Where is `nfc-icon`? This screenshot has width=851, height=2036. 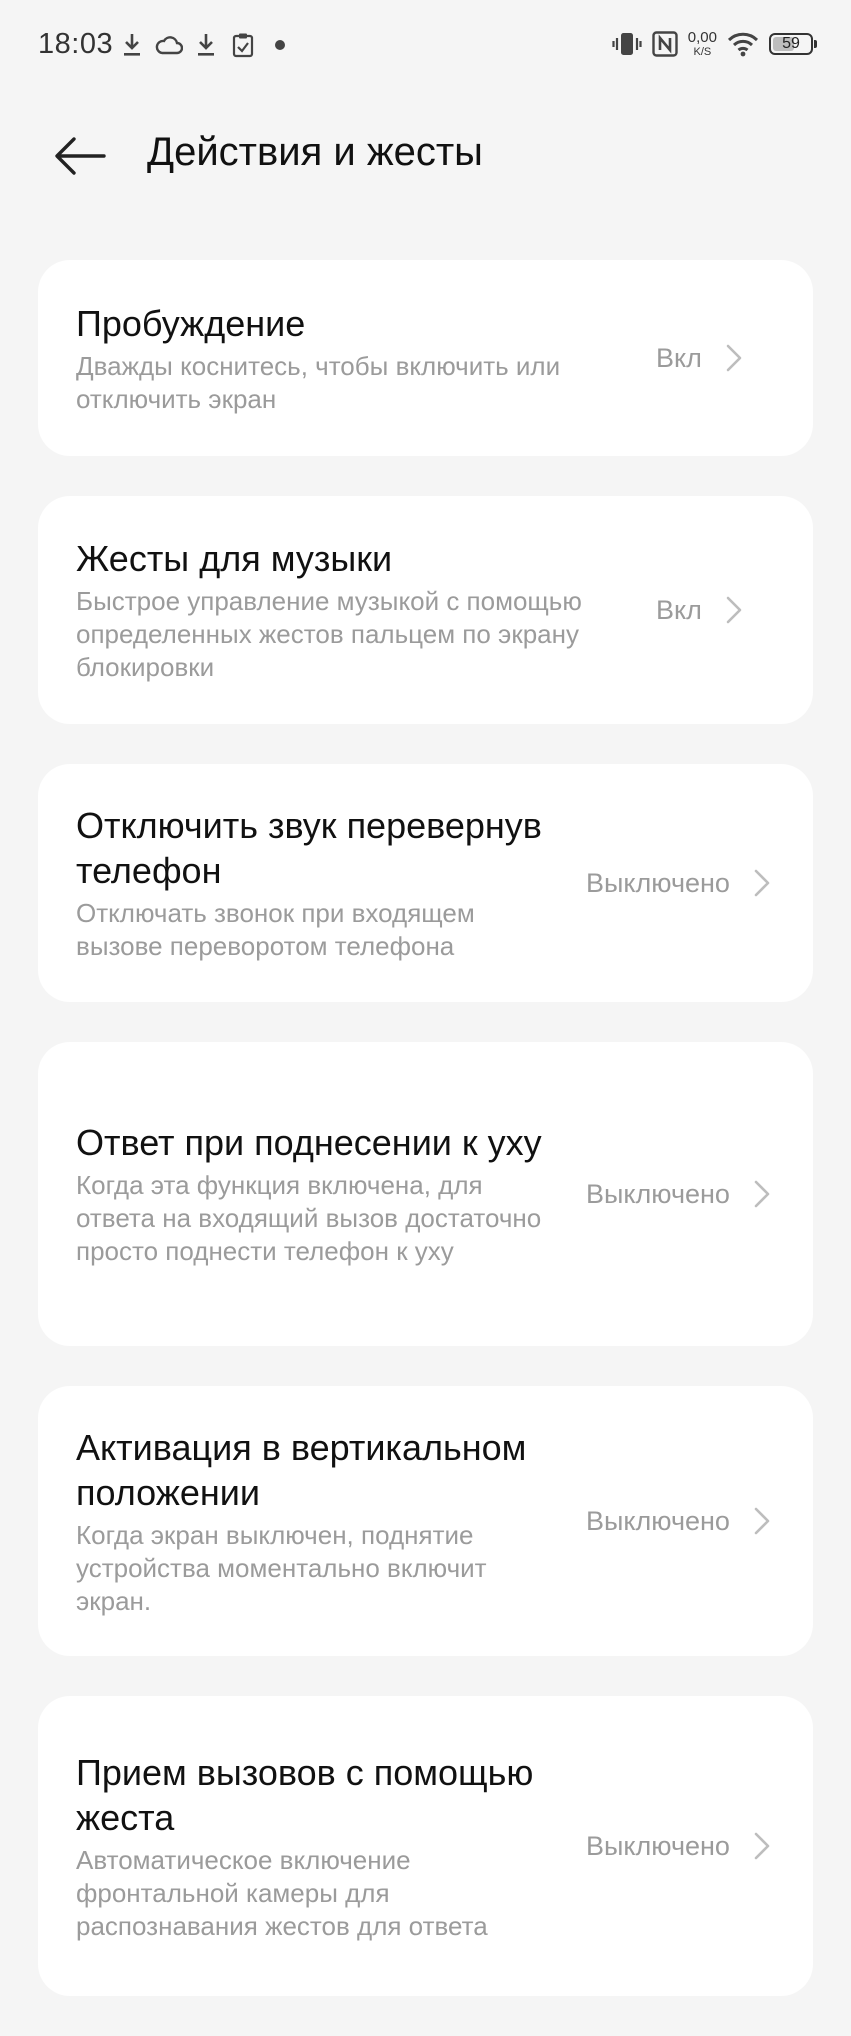 nfc-icon is located at coordinates (665, 44).